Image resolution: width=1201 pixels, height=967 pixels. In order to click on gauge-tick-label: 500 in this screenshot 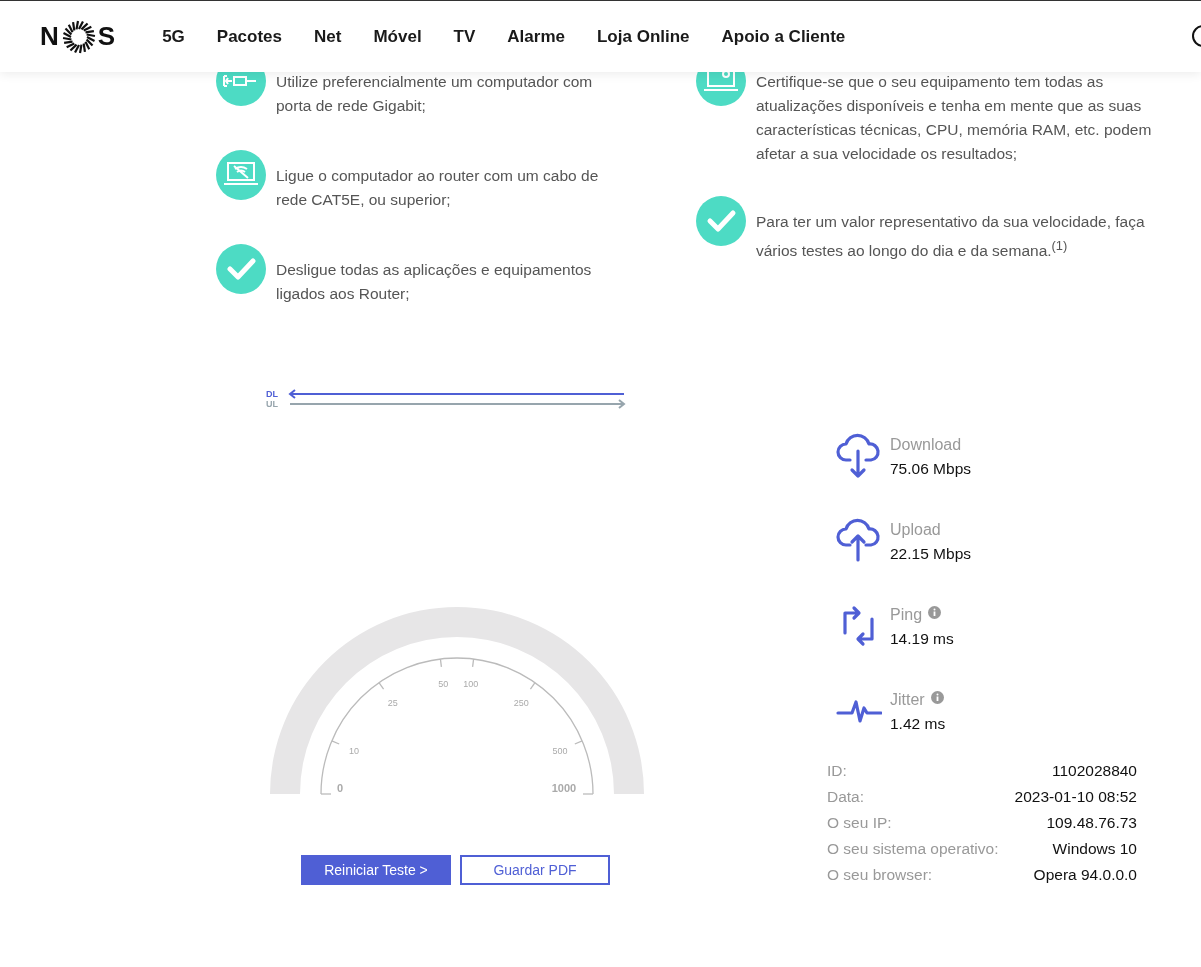, I will do `click(560, 751)`.